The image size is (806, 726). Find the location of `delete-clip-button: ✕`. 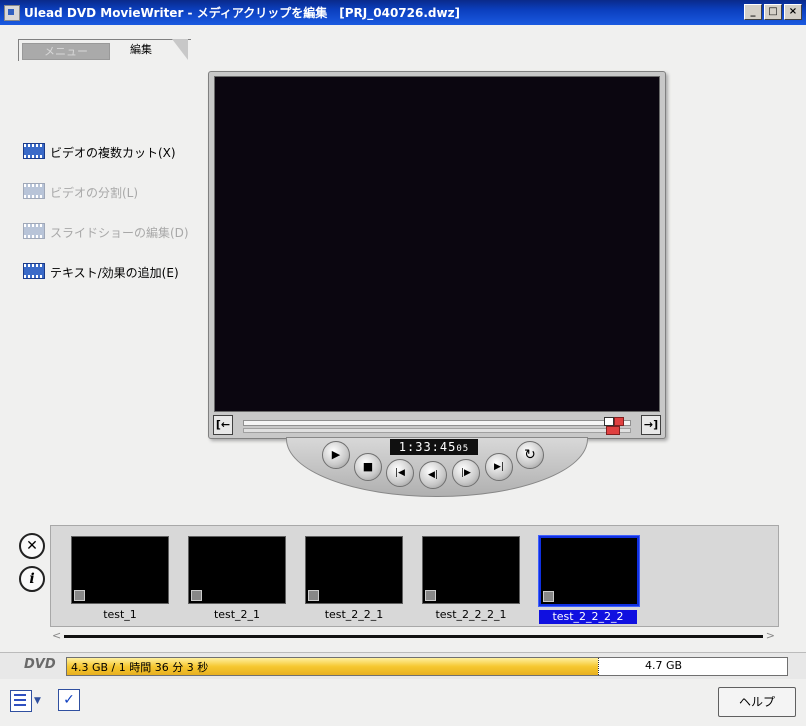

delete-clip-button: ✕ is located at coordinates (32, 546).